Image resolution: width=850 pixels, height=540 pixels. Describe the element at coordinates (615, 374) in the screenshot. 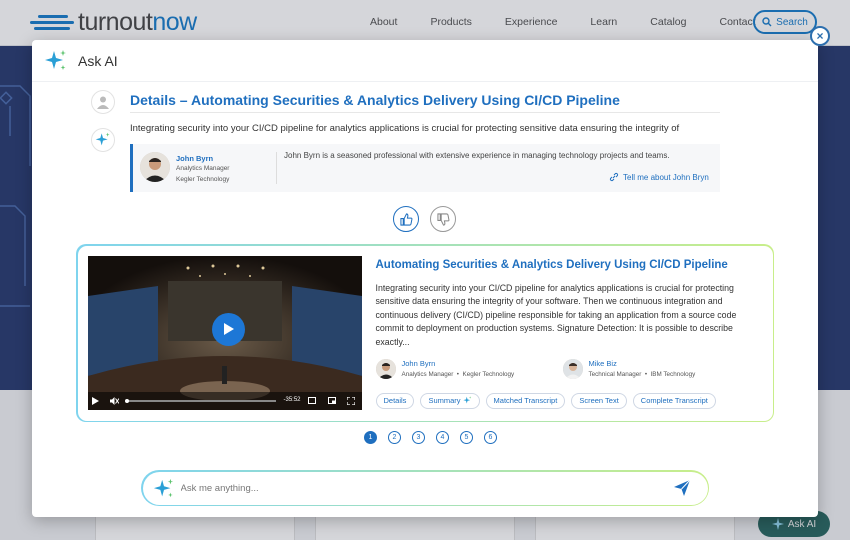

I see `speaker-role: Technical Manager` at that location.